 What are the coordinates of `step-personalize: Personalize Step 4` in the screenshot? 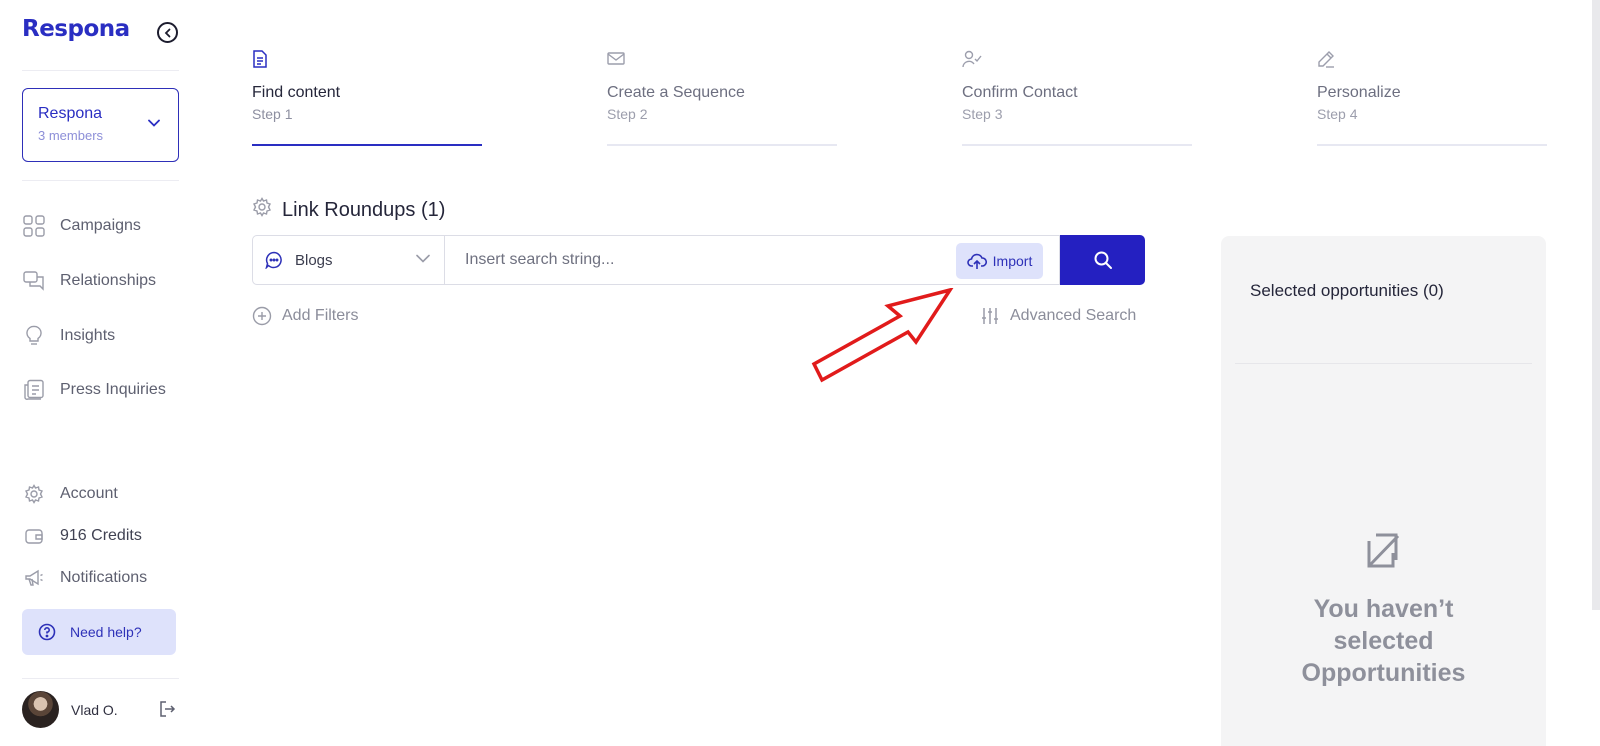 It's located at (1432, 98).